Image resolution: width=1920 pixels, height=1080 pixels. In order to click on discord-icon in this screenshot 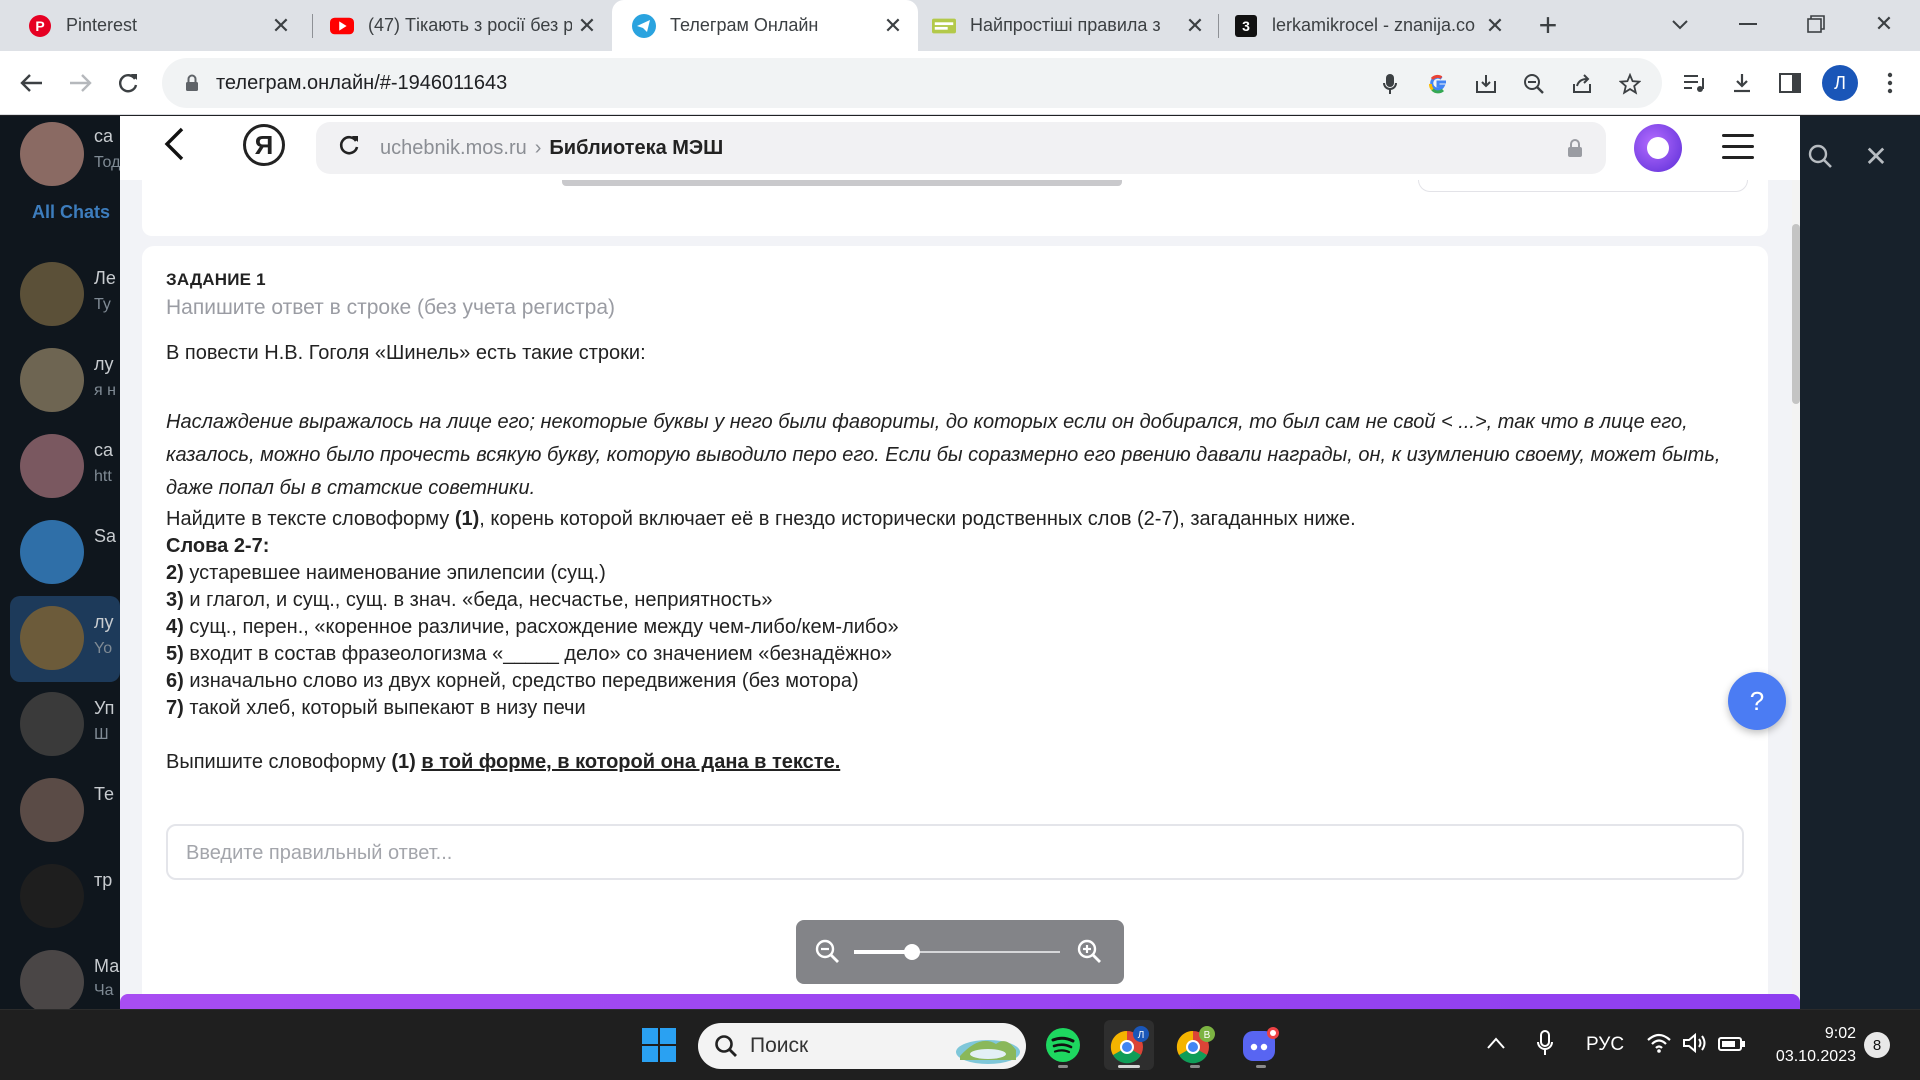, I will do `click(1261, 1045)`.